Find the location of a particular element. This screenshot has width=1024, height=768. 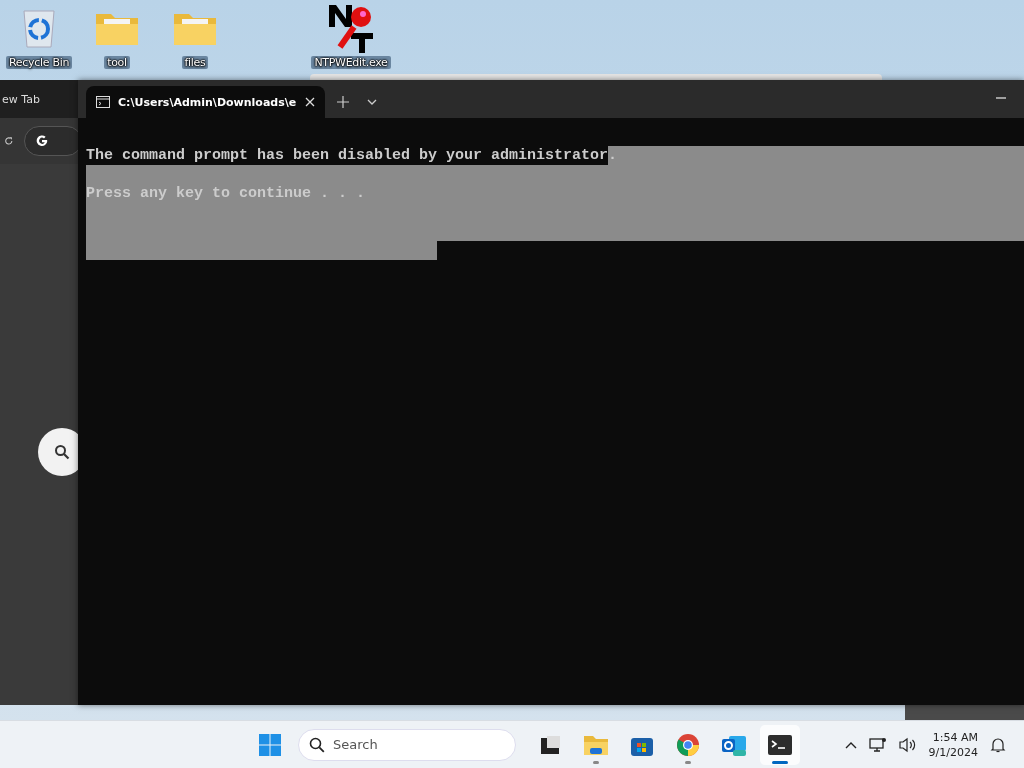

google-g-icon is located at coordinates (41, 141).